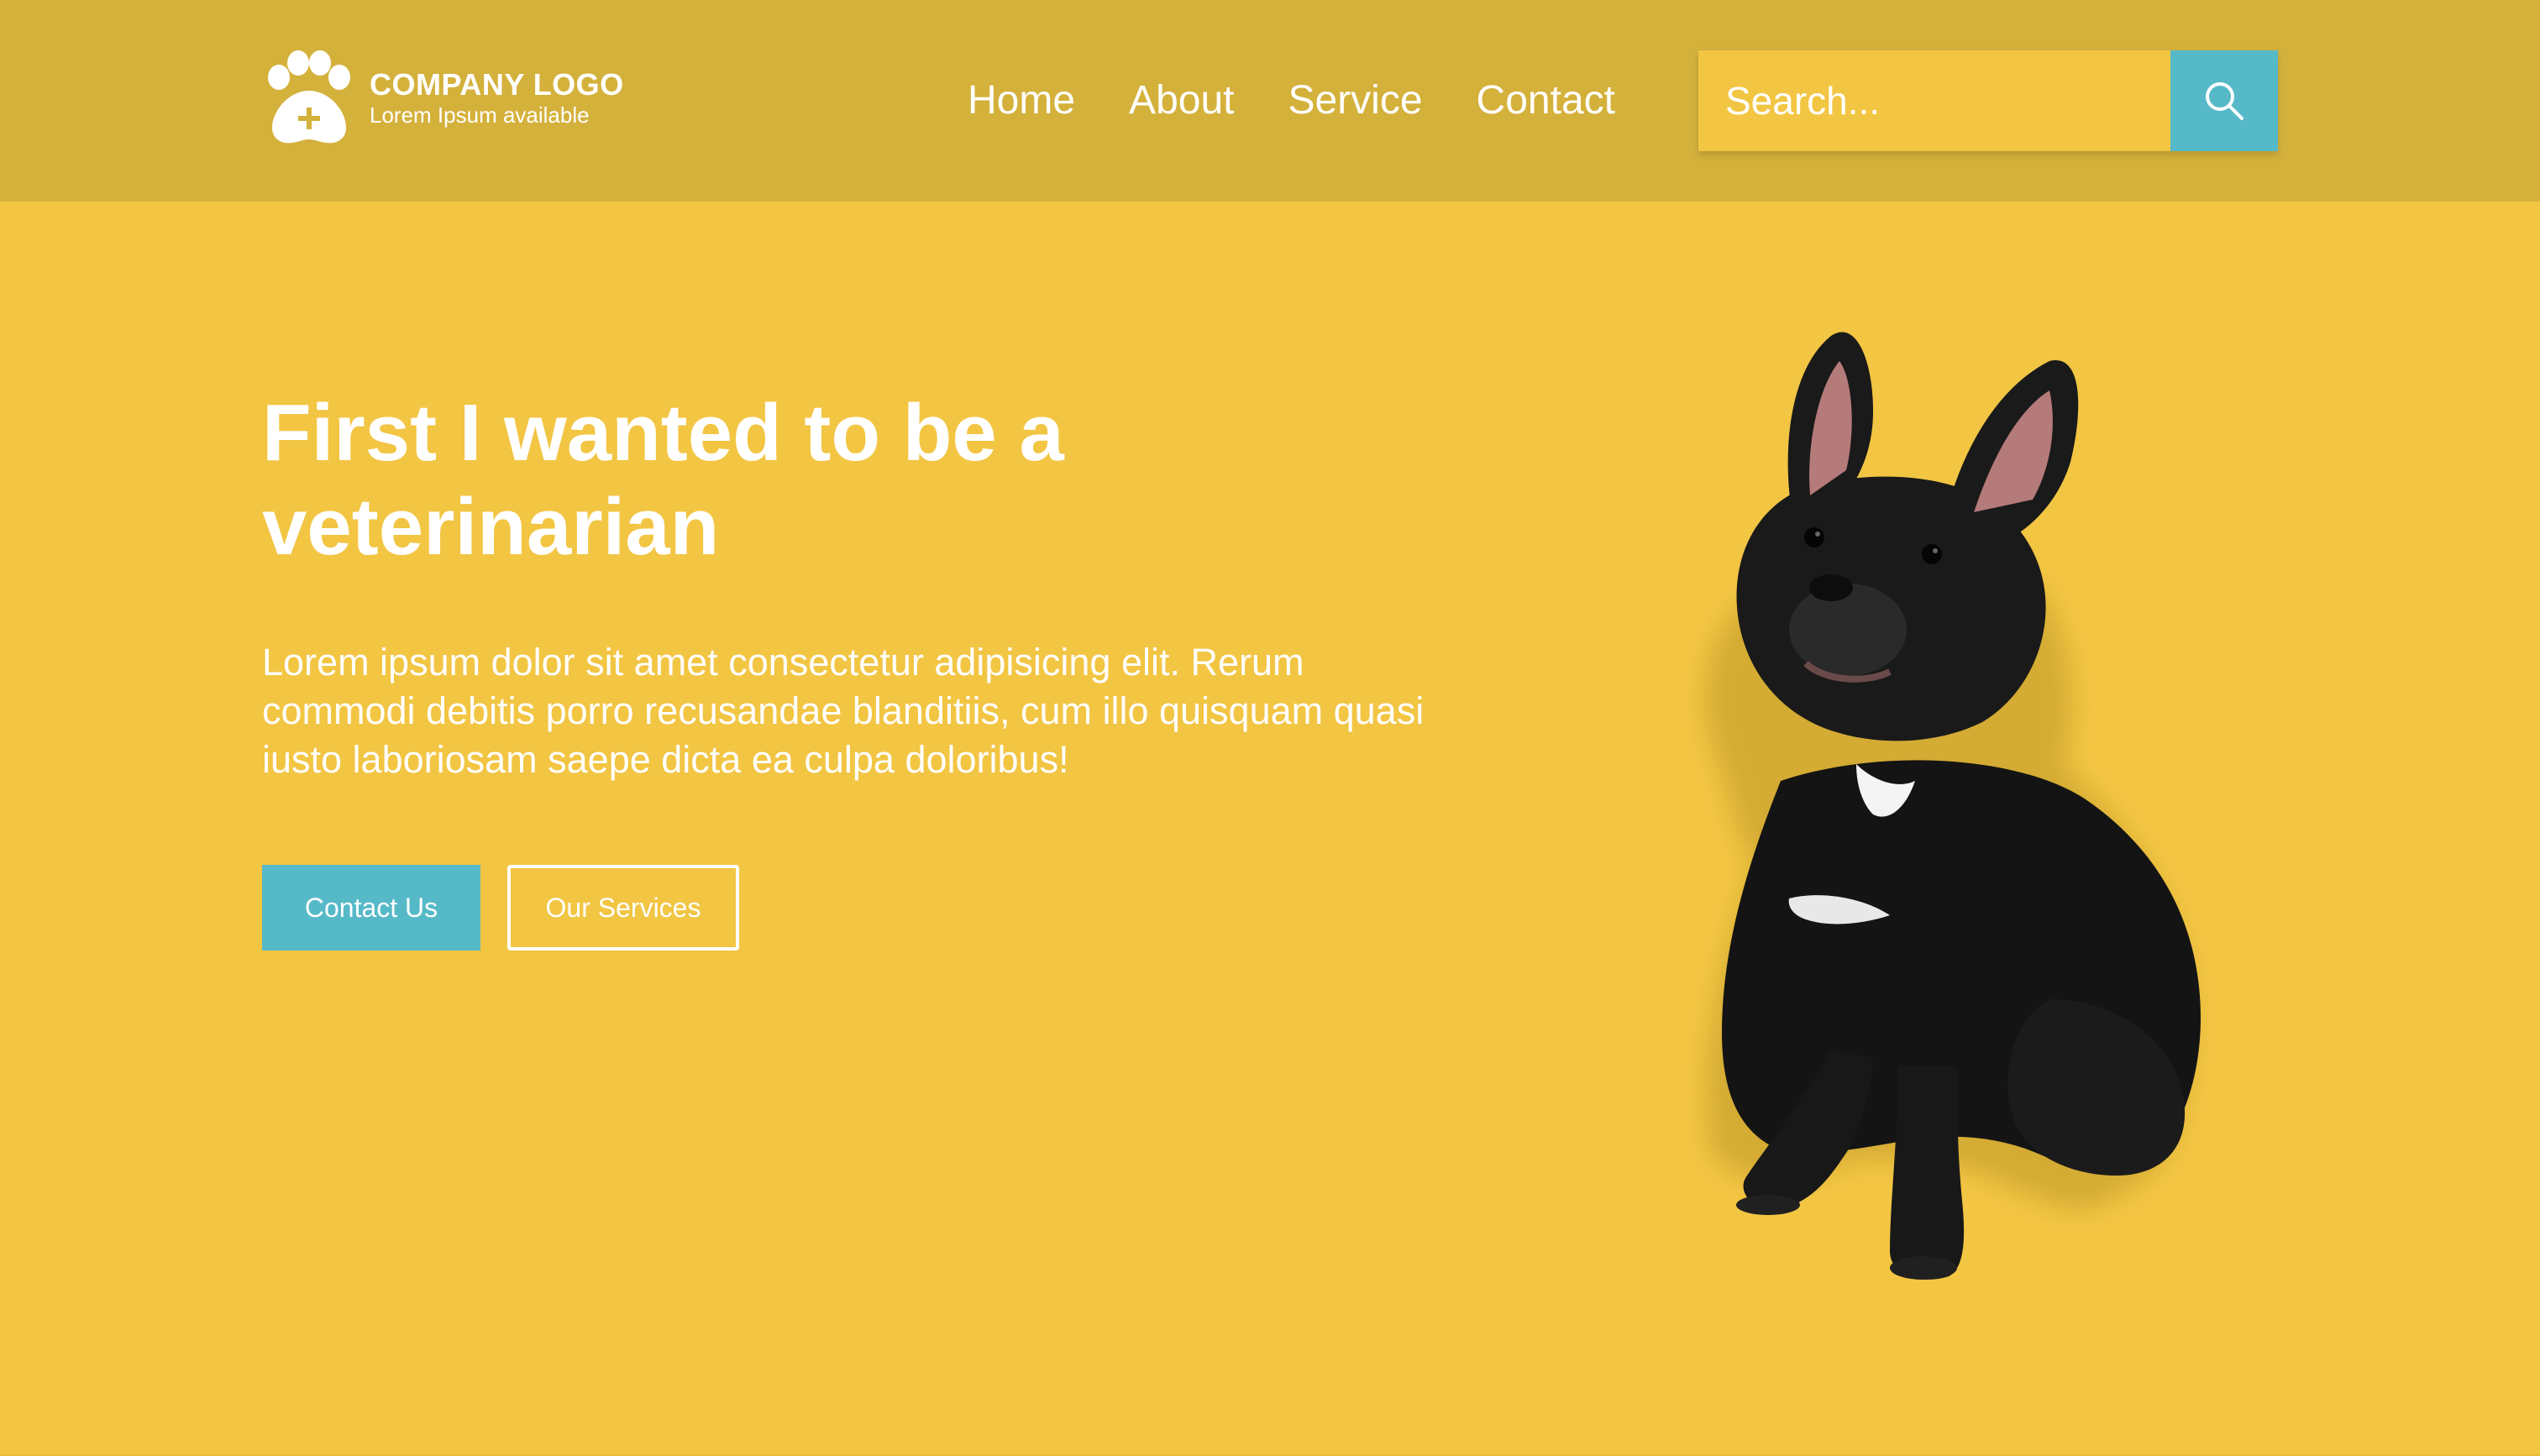  I want to click on company-logo: COMPANY LOGO Lorem Ipsum available, so click(442, 97).